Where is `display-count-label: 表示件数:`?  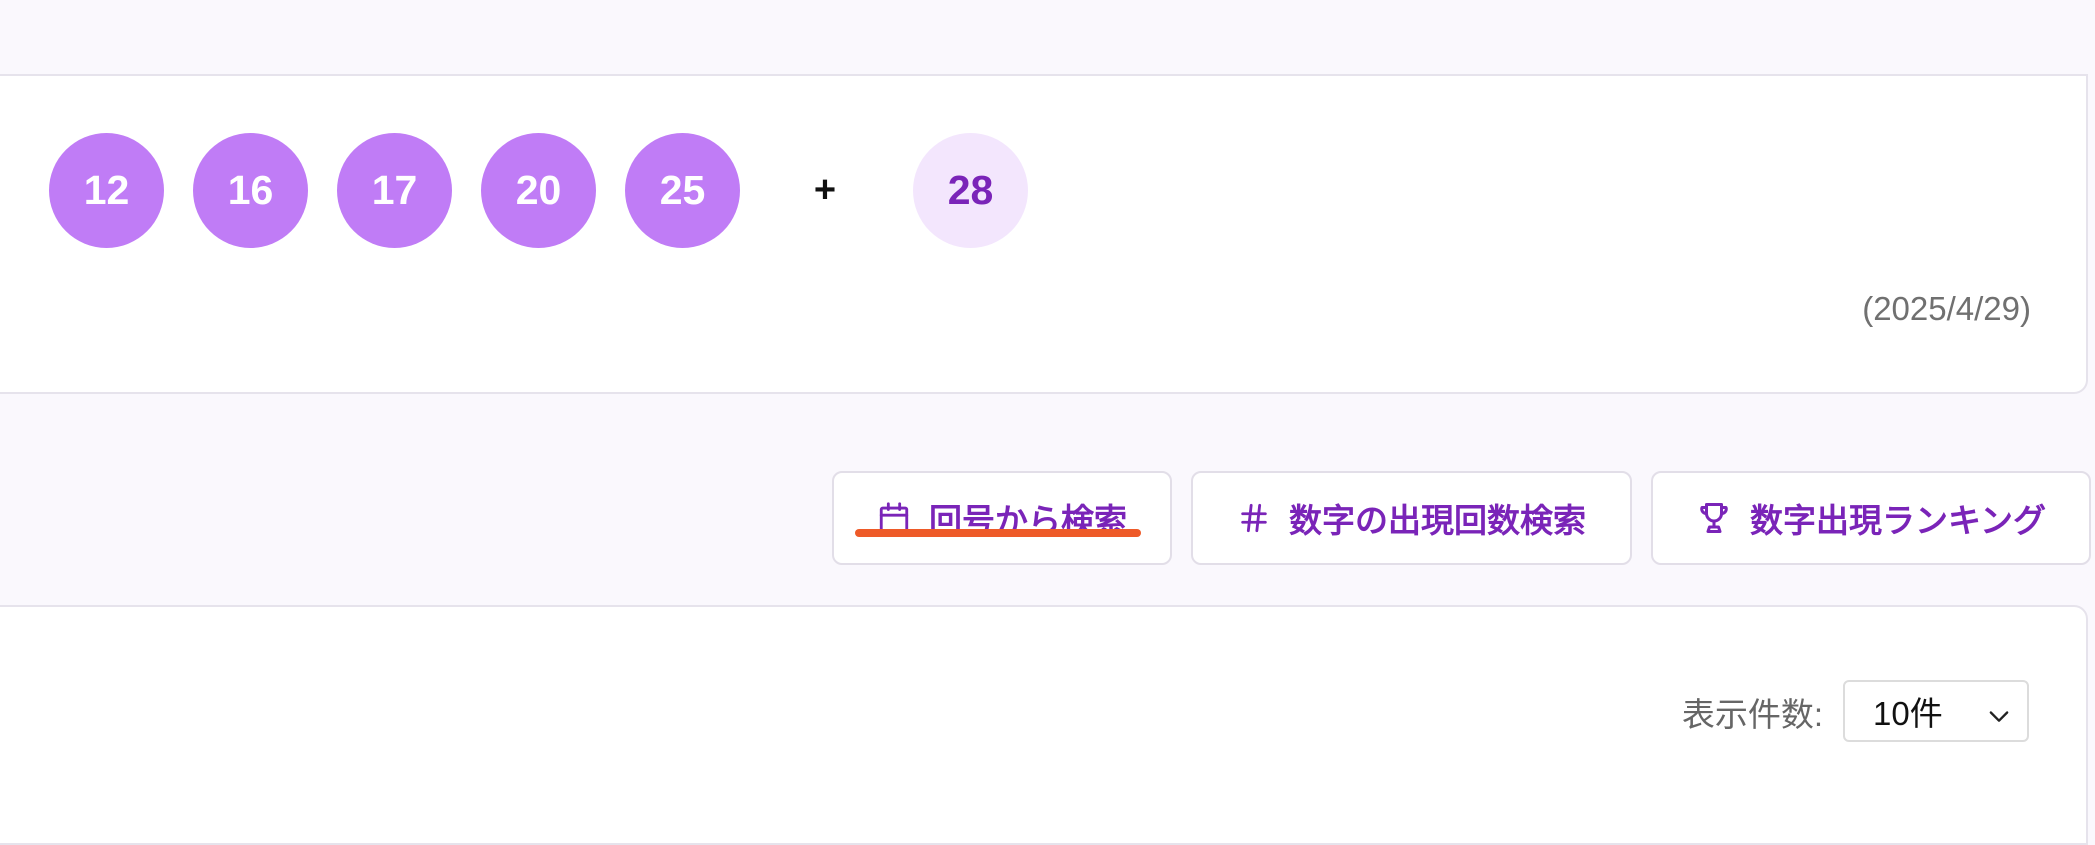
display-count-label: 表示件数: is located at coordinates (1752, 714).